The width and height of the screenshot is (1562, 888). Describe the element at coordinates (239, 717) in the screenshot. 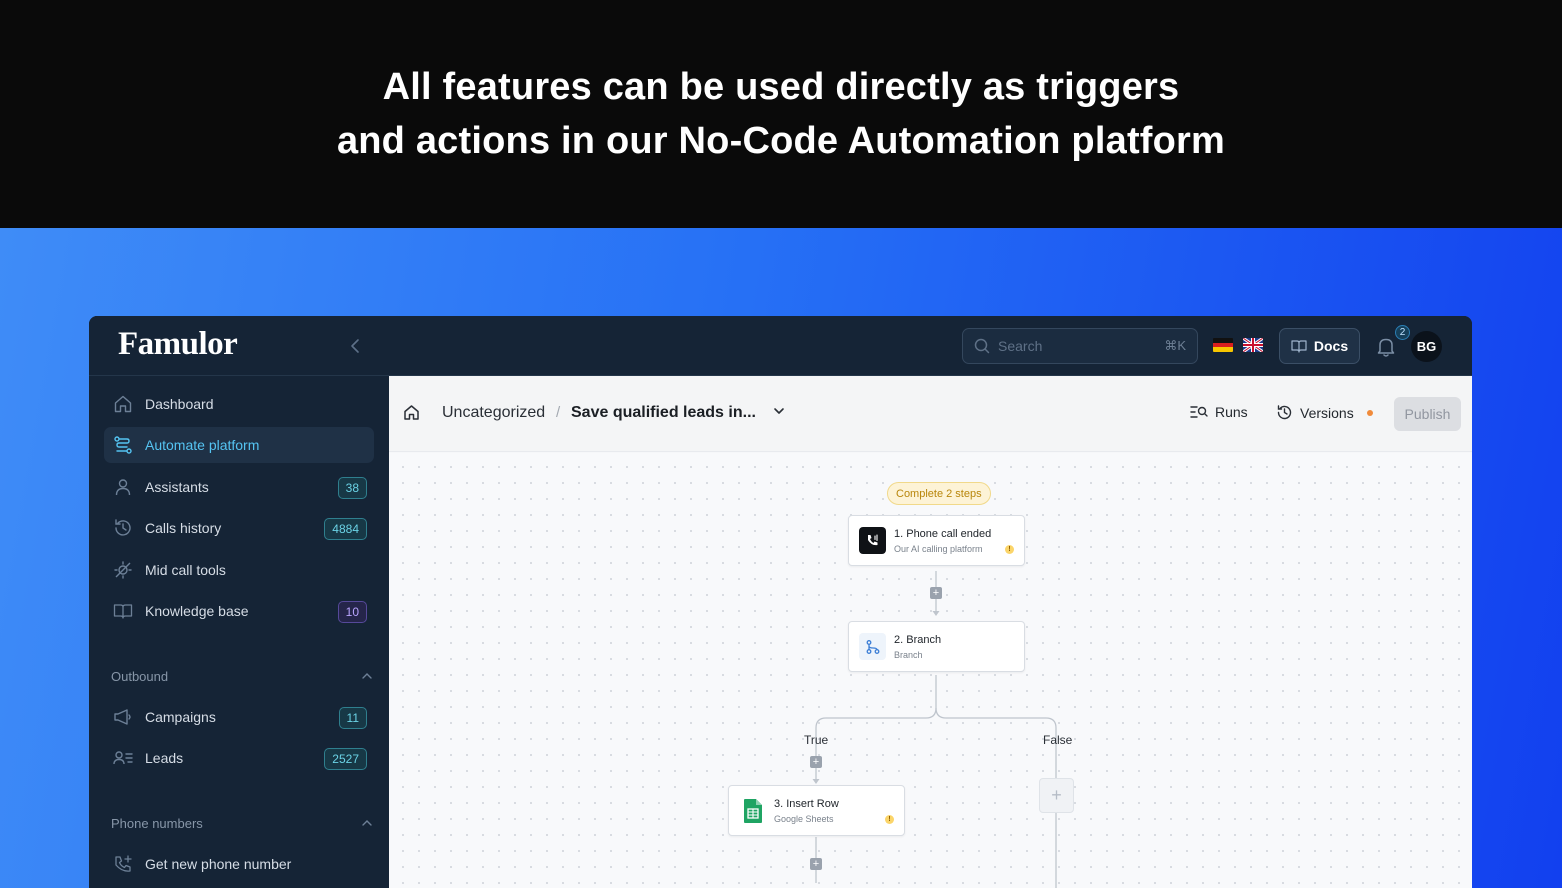

I see `sidebar-item-campaigns: Campaigns 11` at that location.